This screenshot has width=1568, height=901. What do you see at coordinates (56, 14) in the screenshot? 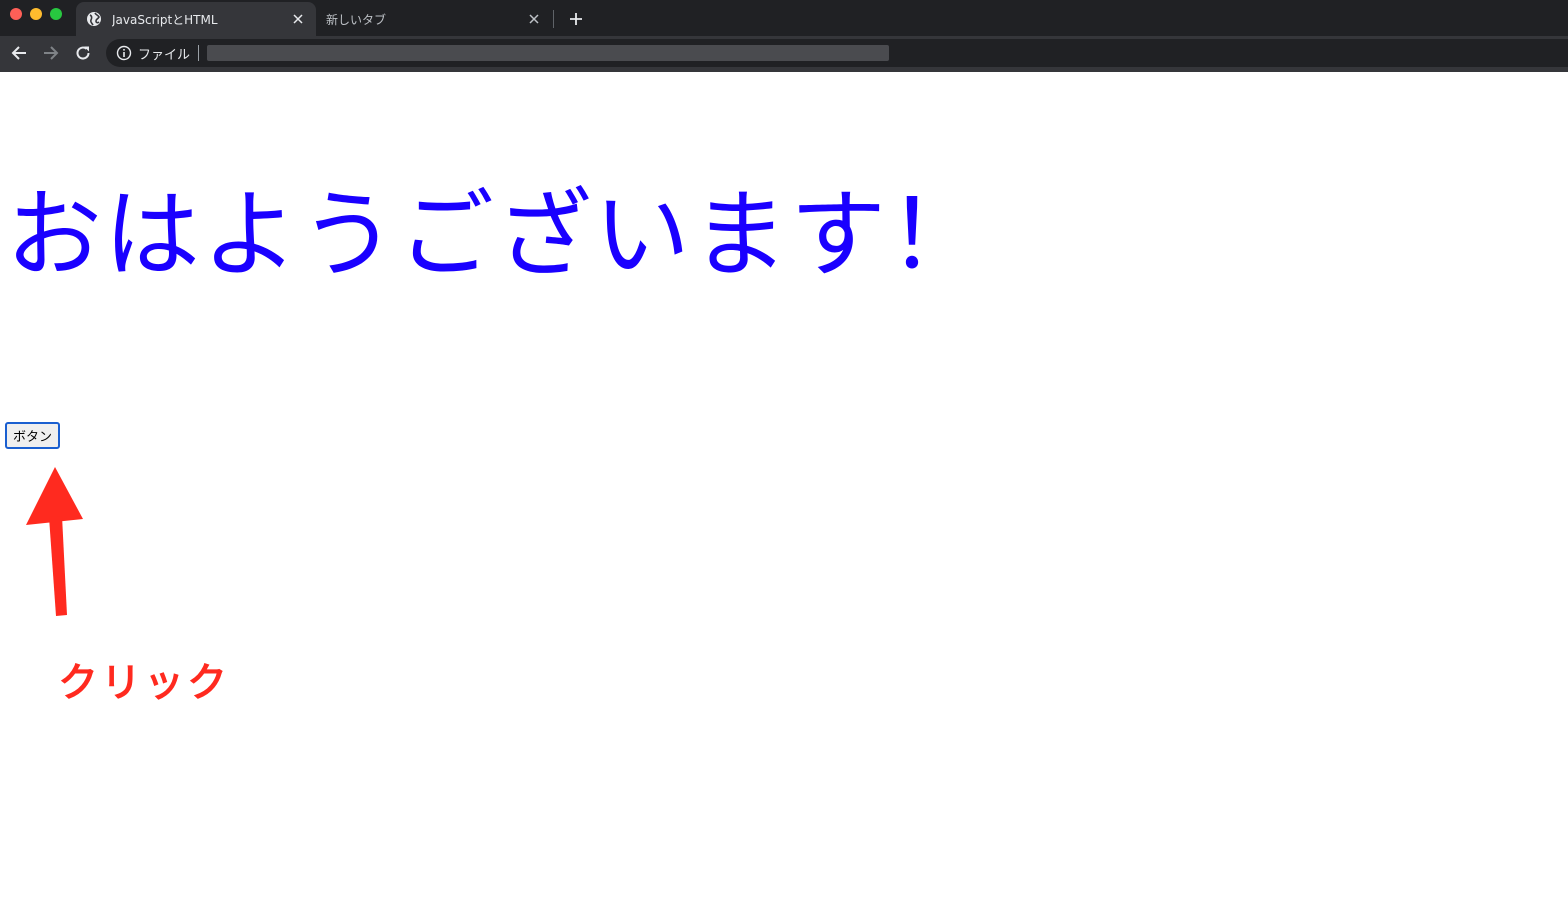
I see `maximize-window-button` at bounding box center [56, 14].